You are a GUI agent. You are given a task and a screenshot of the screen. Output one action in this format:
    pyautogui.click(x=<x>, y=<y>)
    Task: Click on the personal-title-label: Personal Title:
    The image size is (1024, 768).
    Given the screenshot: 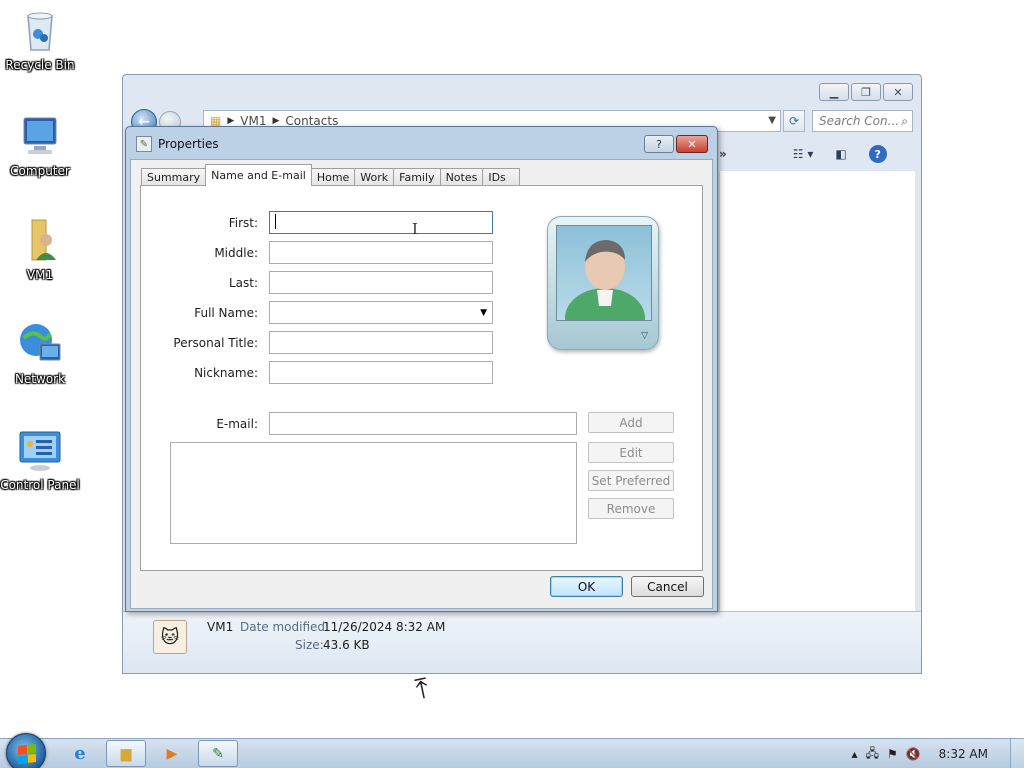 What is the action you would take?
    pyautogui.click(x=215, y=343)
    